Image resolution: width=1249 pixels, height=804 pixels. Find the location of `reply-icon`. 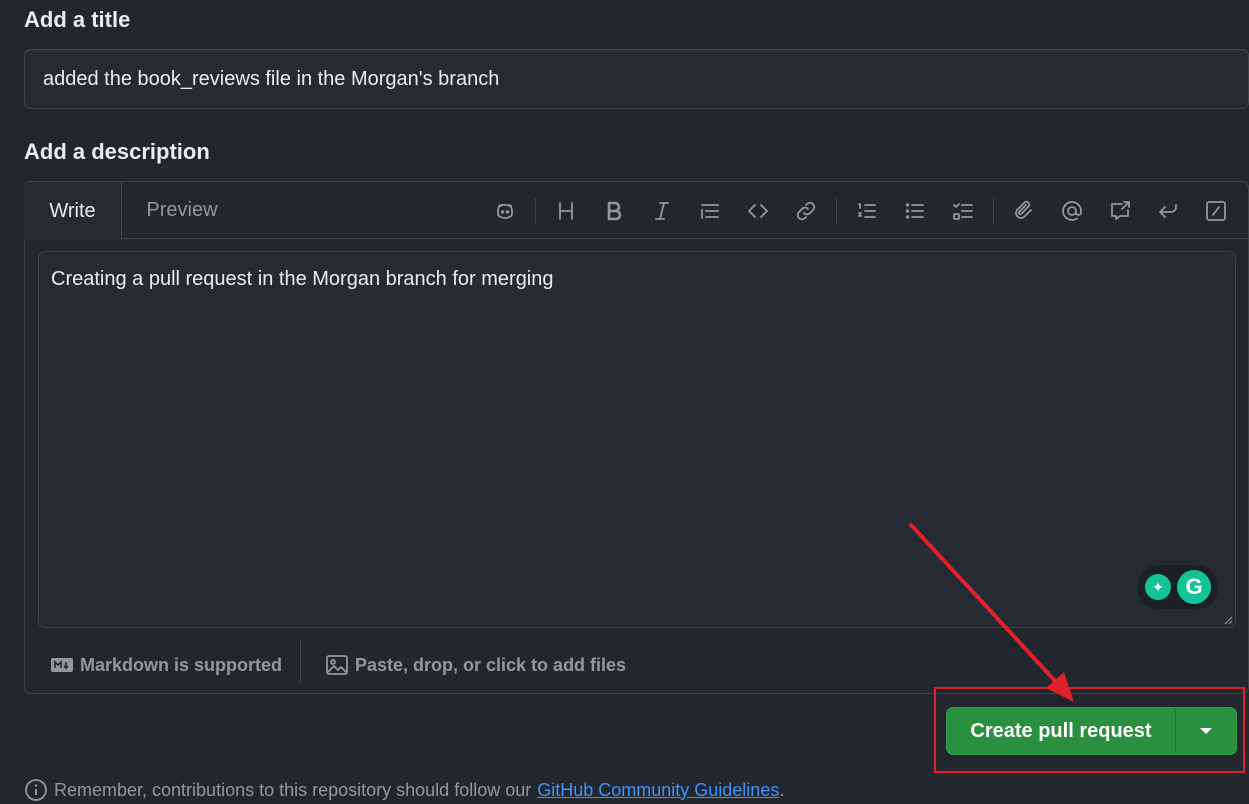

reply-icon is located at coordinates (1168, 210).